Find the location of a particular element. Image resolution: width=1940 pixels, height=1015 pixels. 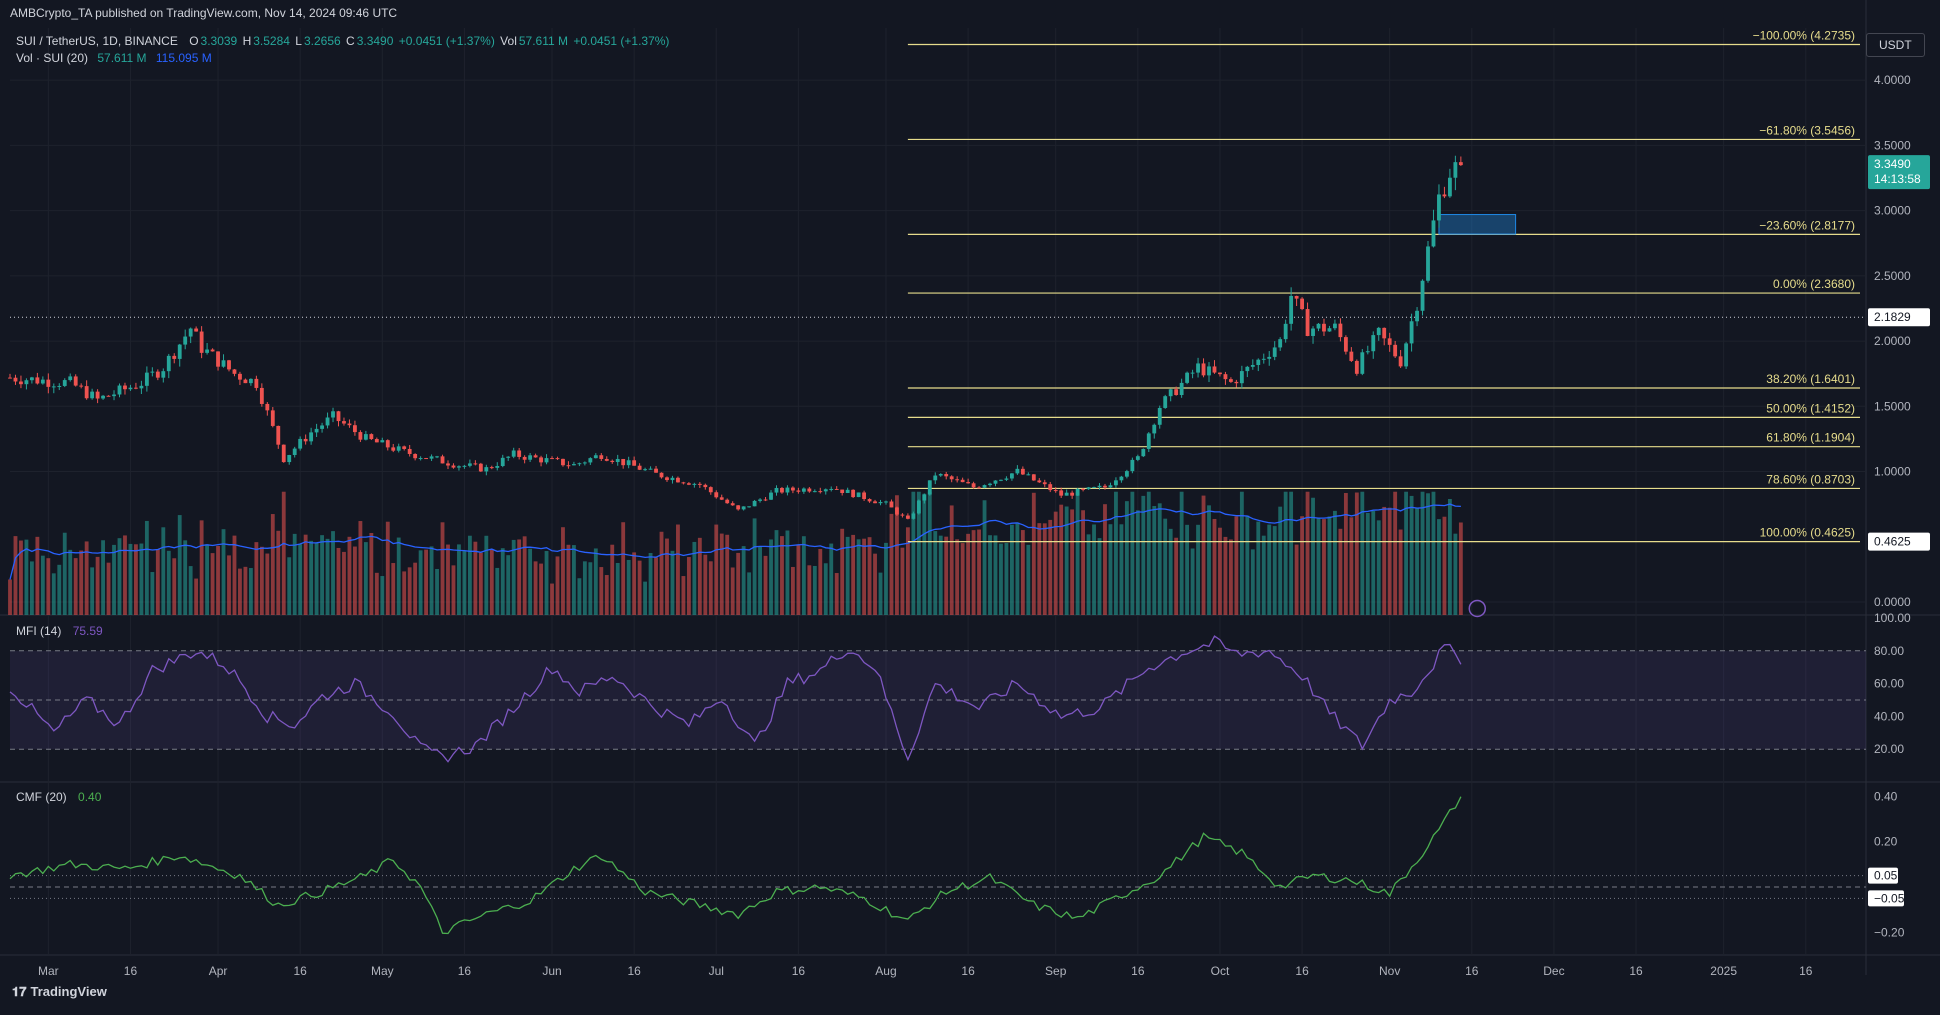

mfi-value: 75.59 is located at coordinates (87, 631).